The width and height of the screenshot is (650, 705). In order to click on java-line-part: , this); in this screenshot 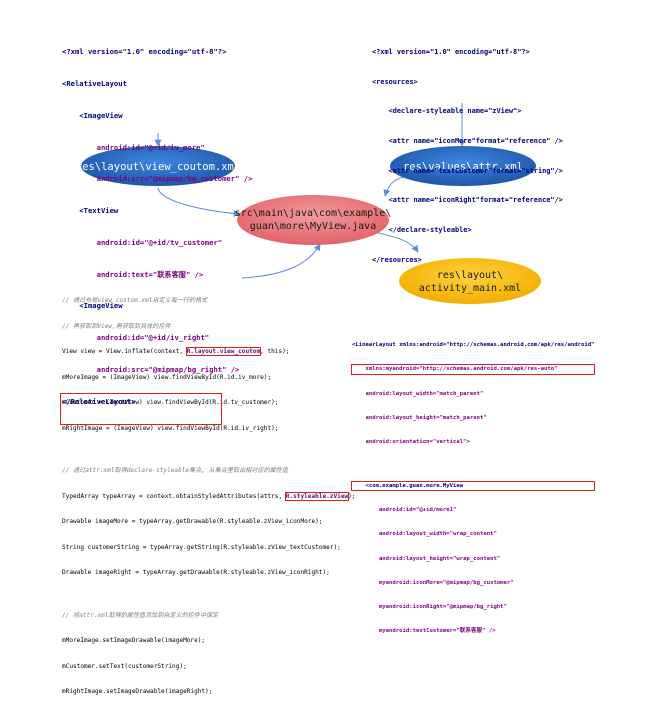, I will do `click(275, 351)`.